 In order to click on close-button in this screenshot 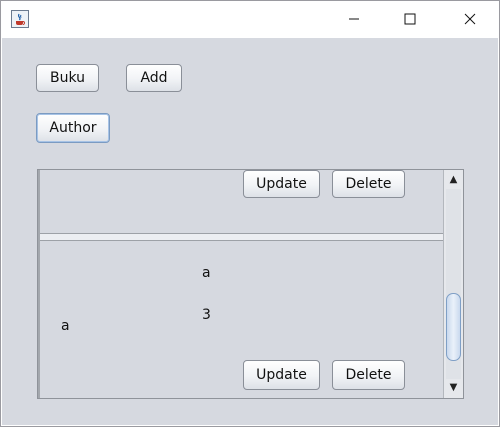, I will do `click(470, 19)`.